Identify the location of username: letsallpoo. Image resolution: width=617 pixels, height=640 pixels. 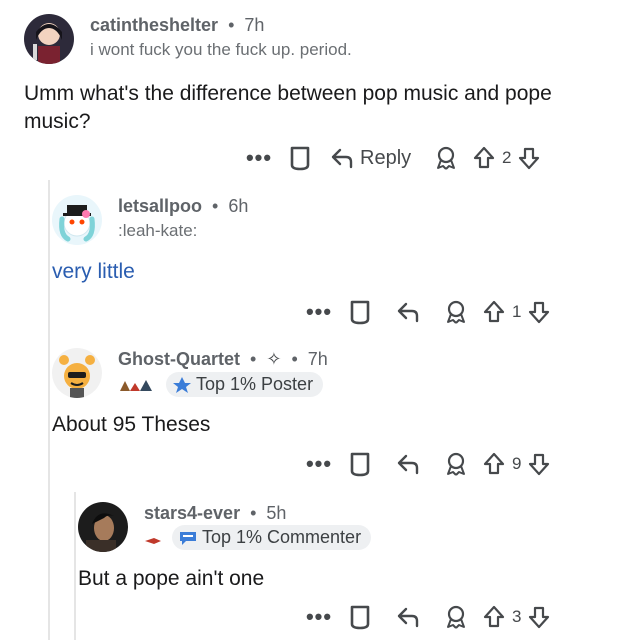
(160, 206).